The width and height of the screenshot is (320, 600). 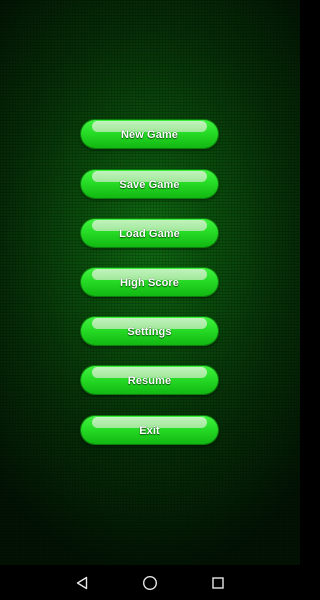 I want to click on settings-button: Settings, so click(x=149, y=331).